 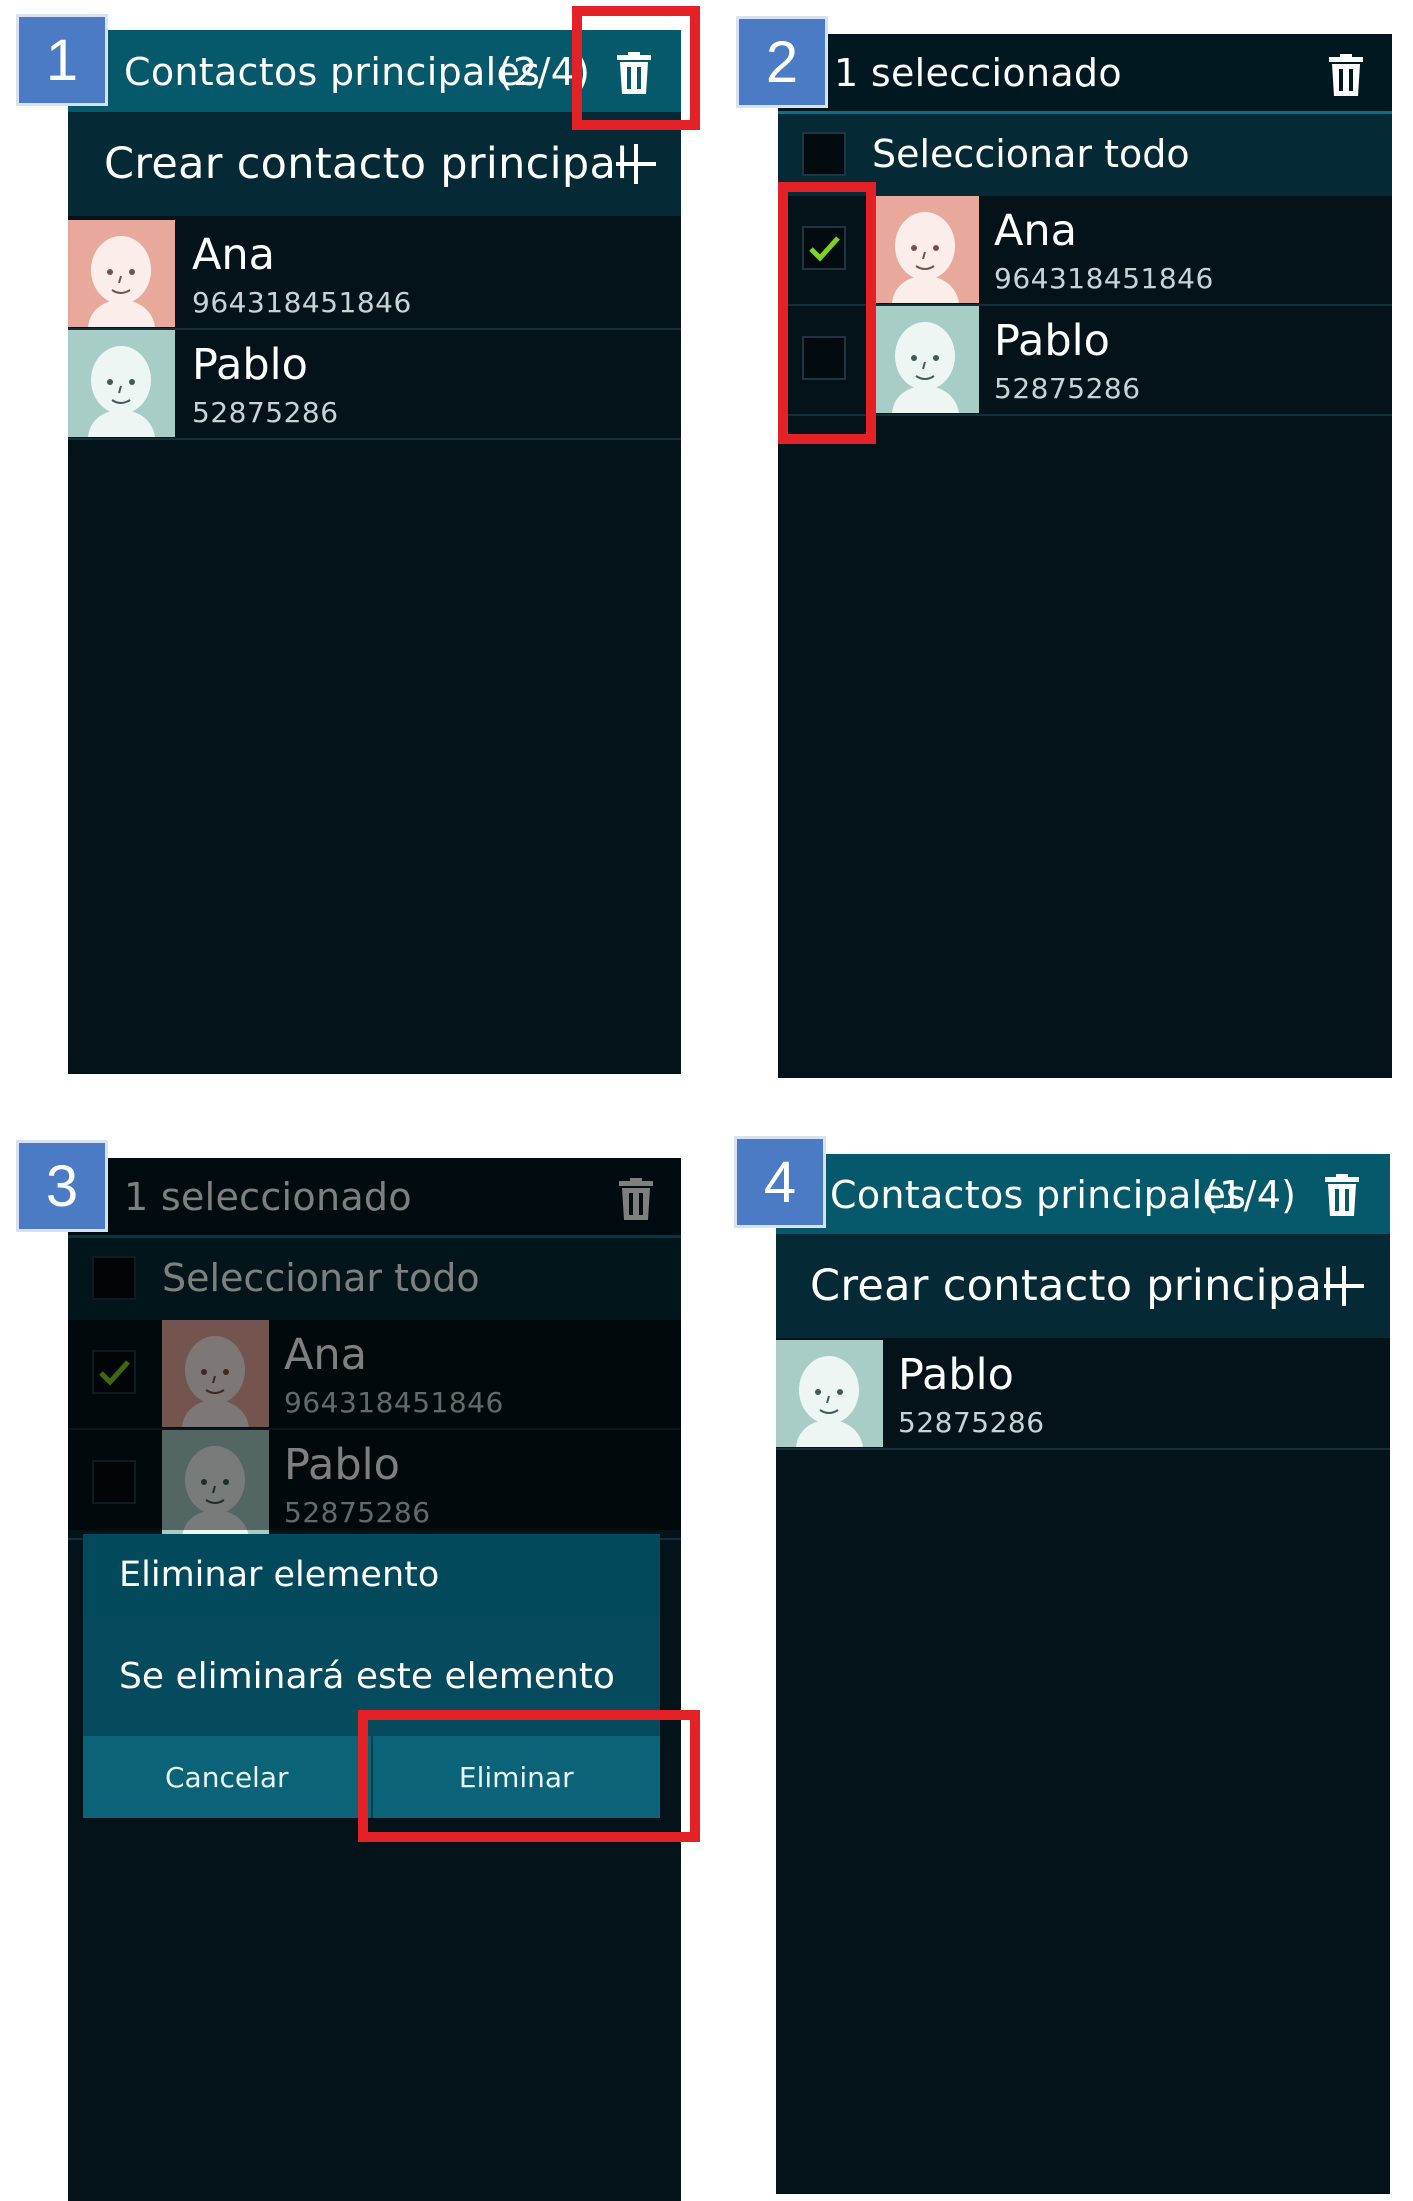 I want to click on contact-row-ana: Ana 964318451846, so click(x=374, y=275).